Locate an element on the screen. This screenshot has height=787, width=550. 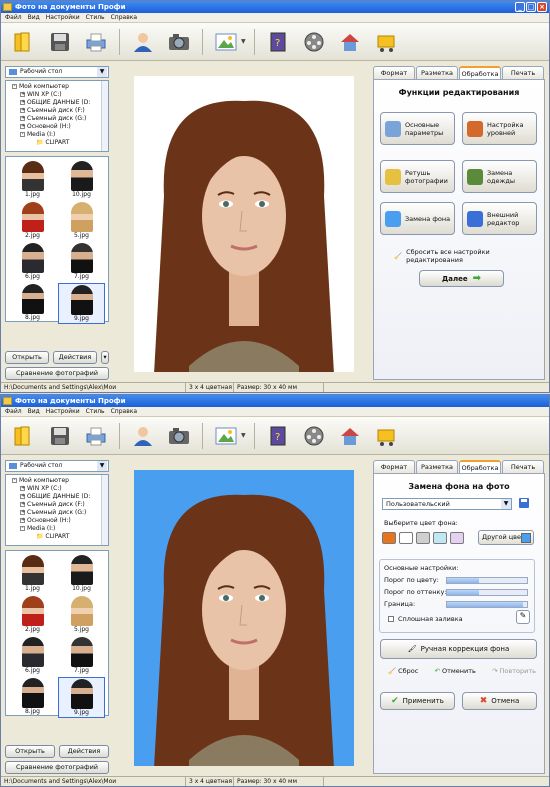
color-threshold-slider is located at coordinates (487, 580).